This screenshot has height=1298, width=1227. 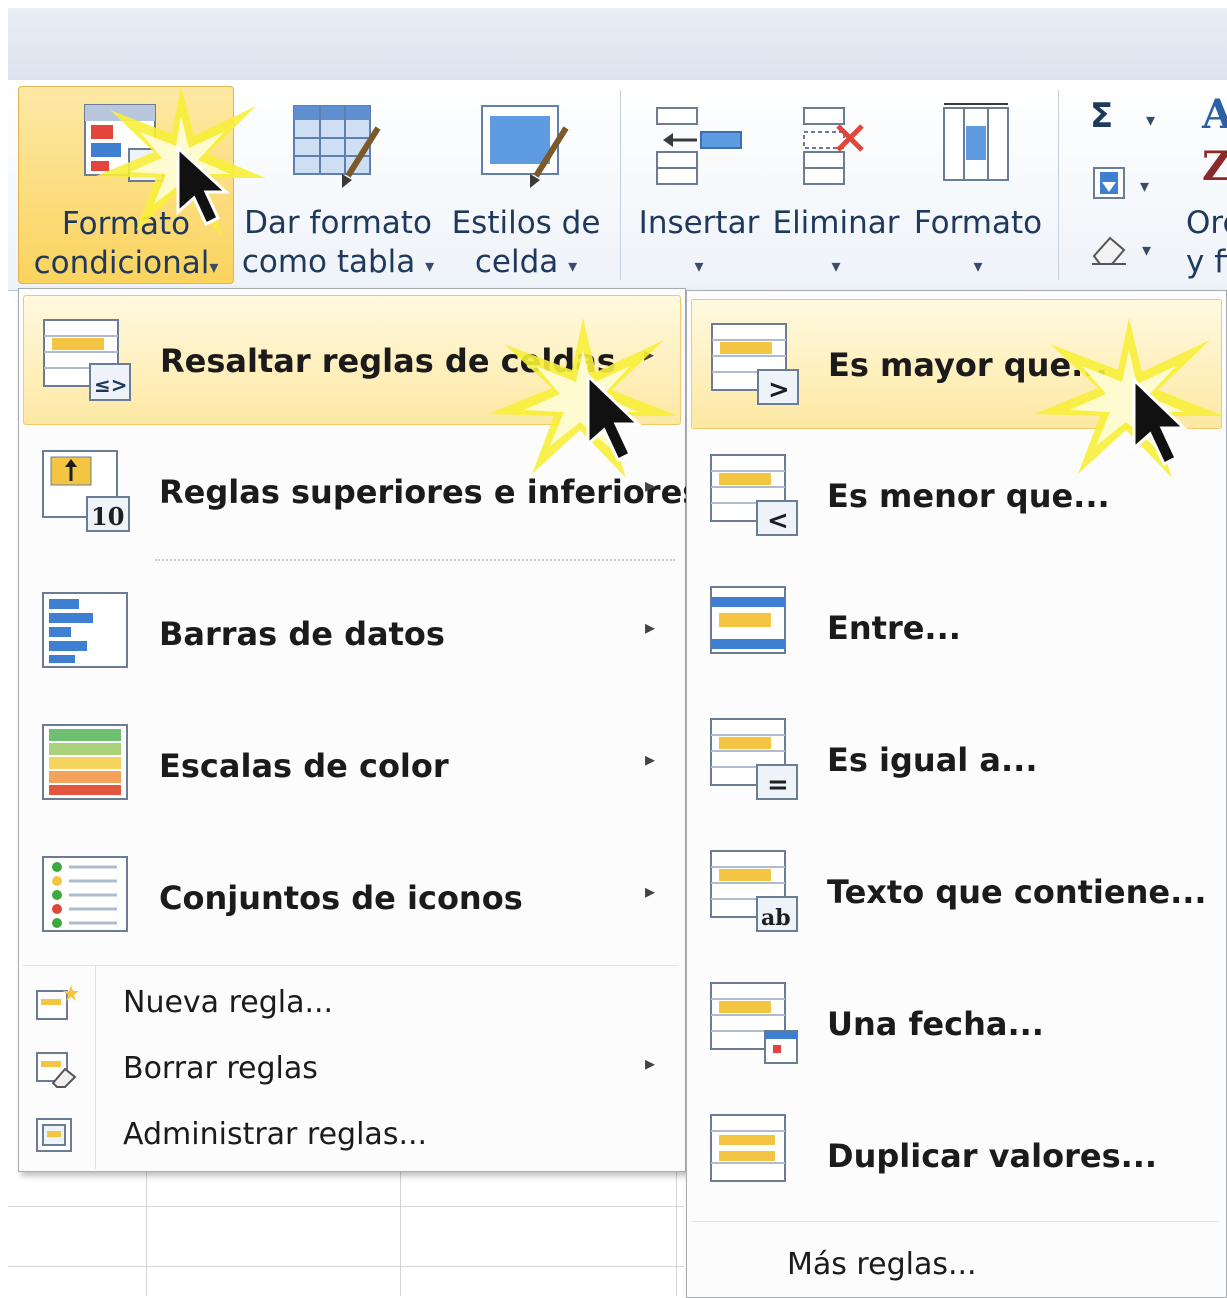 I want to click on format-as-table-label-2: como tabla, so click(x=328, y=262).